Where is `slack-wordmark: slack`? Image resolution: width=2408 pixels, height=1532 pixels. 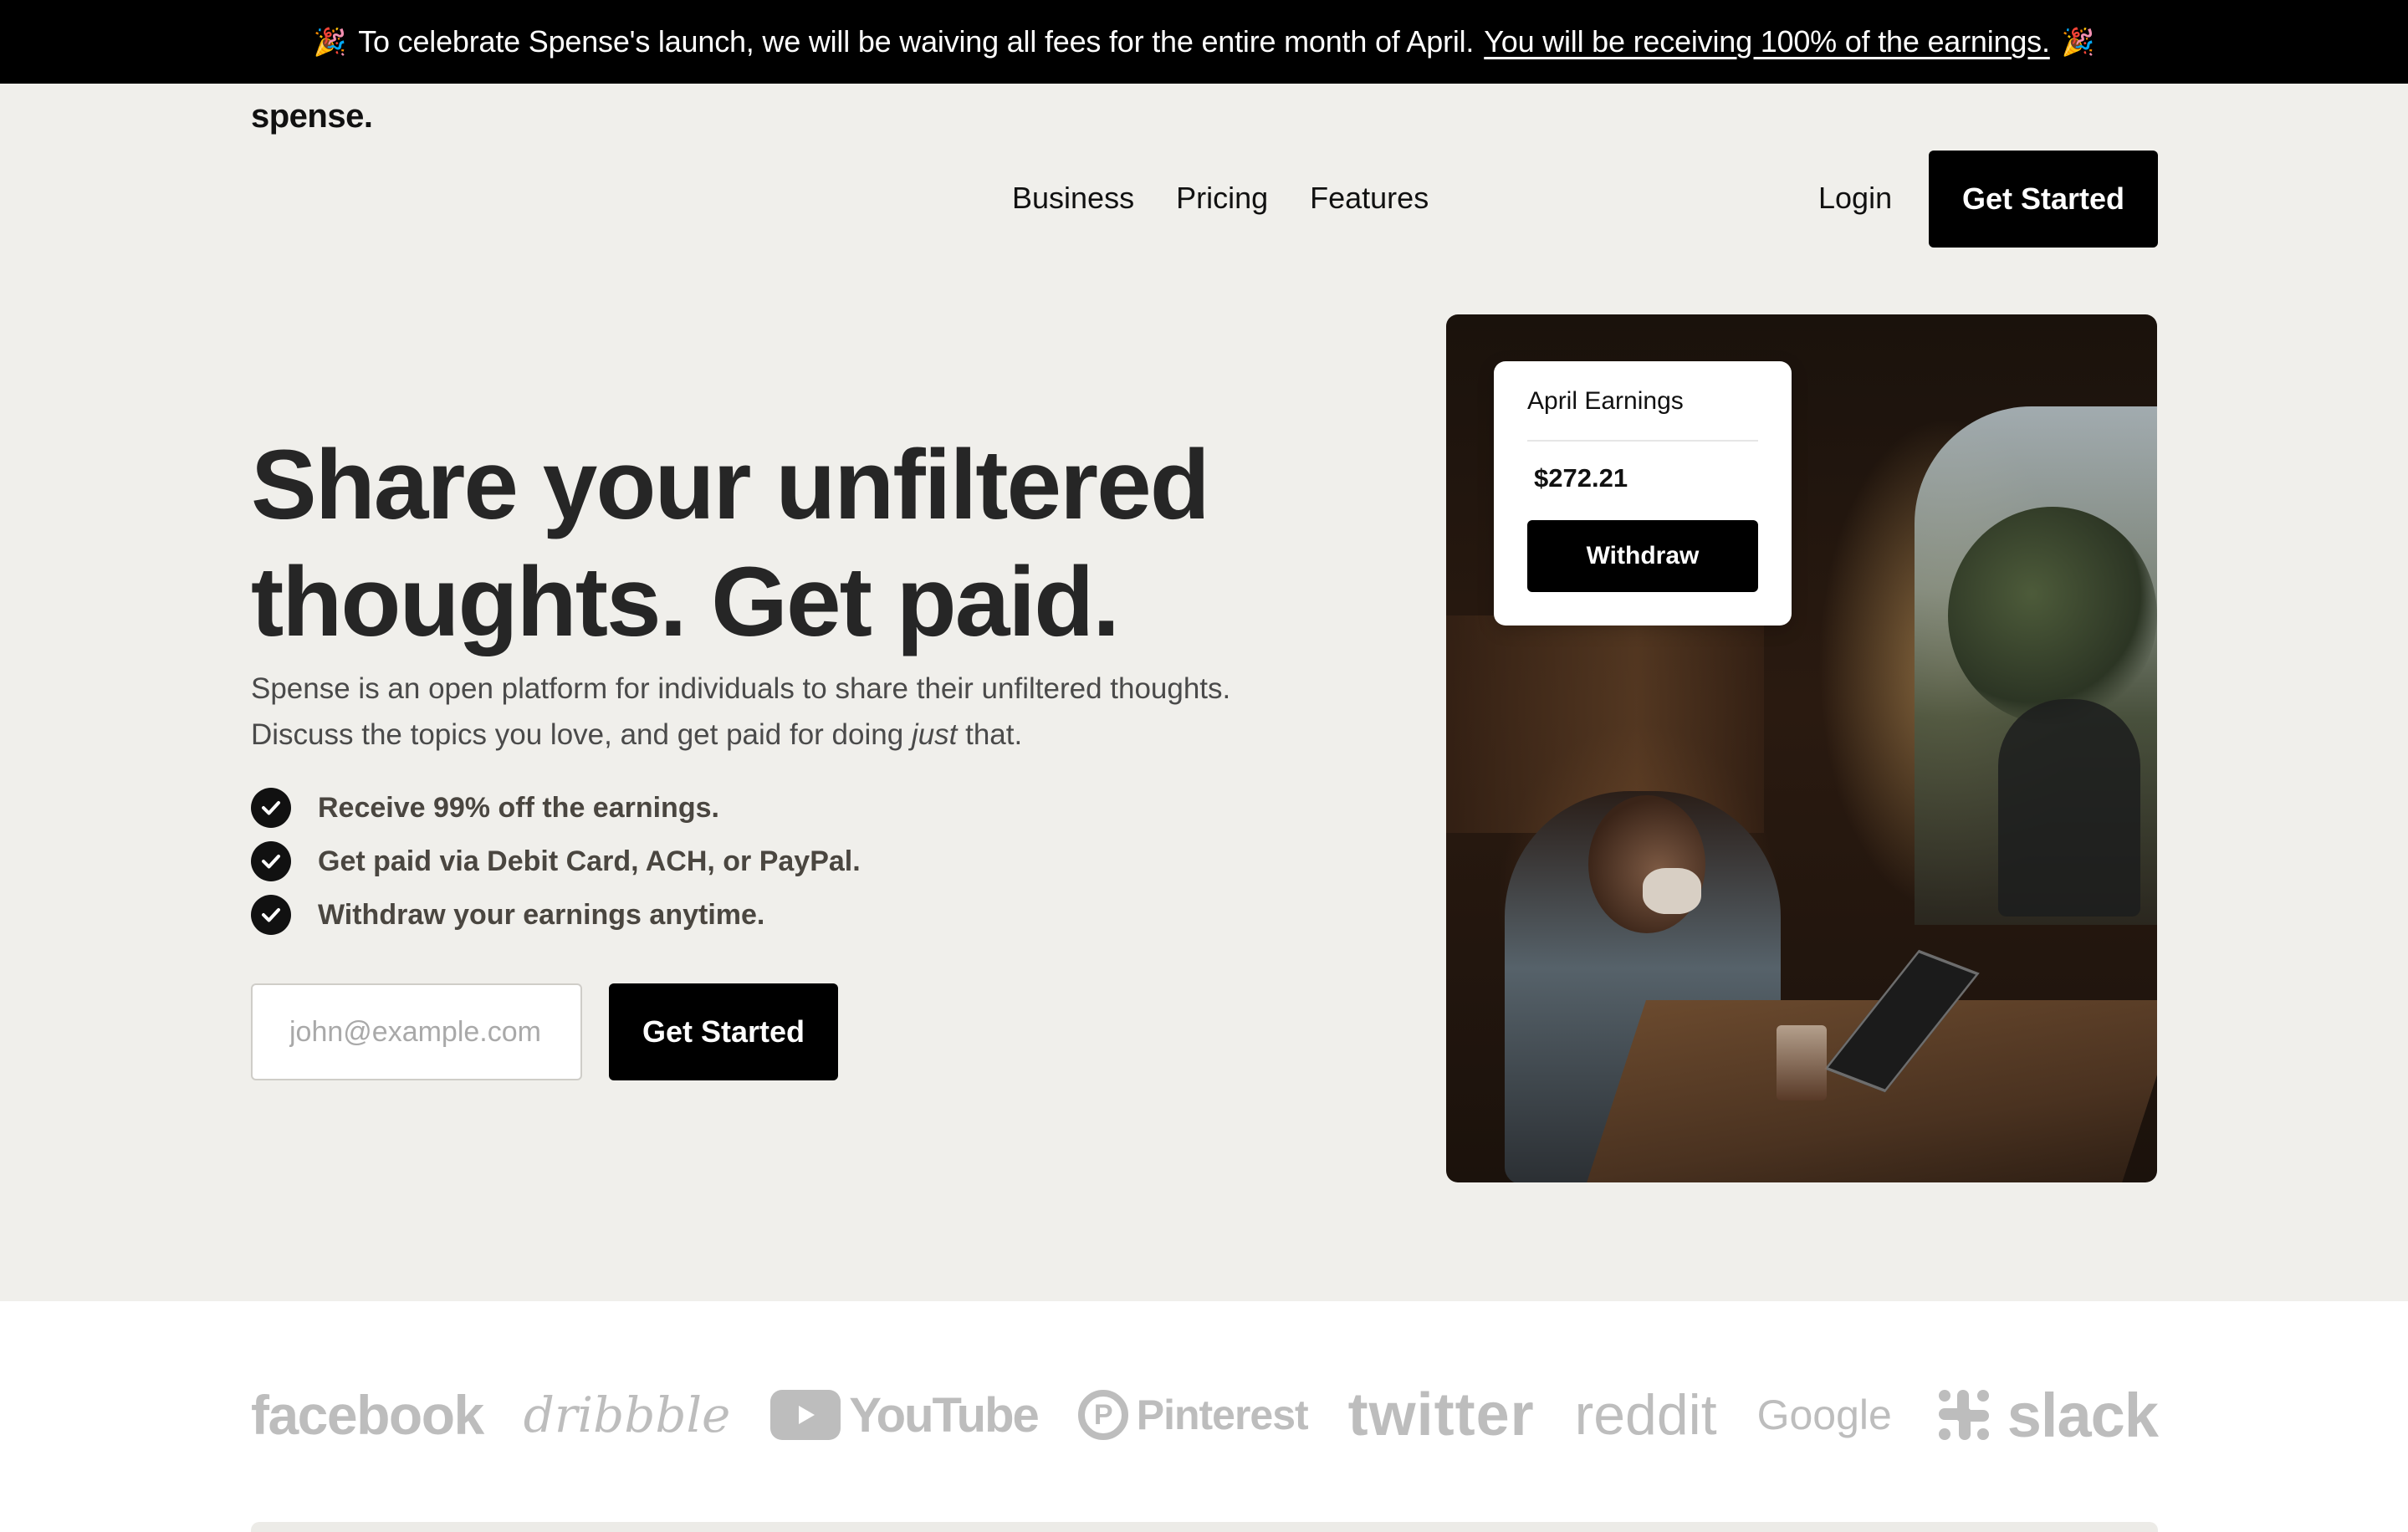
slack-wordmark: slack is located at coordinates (2083, 1415).